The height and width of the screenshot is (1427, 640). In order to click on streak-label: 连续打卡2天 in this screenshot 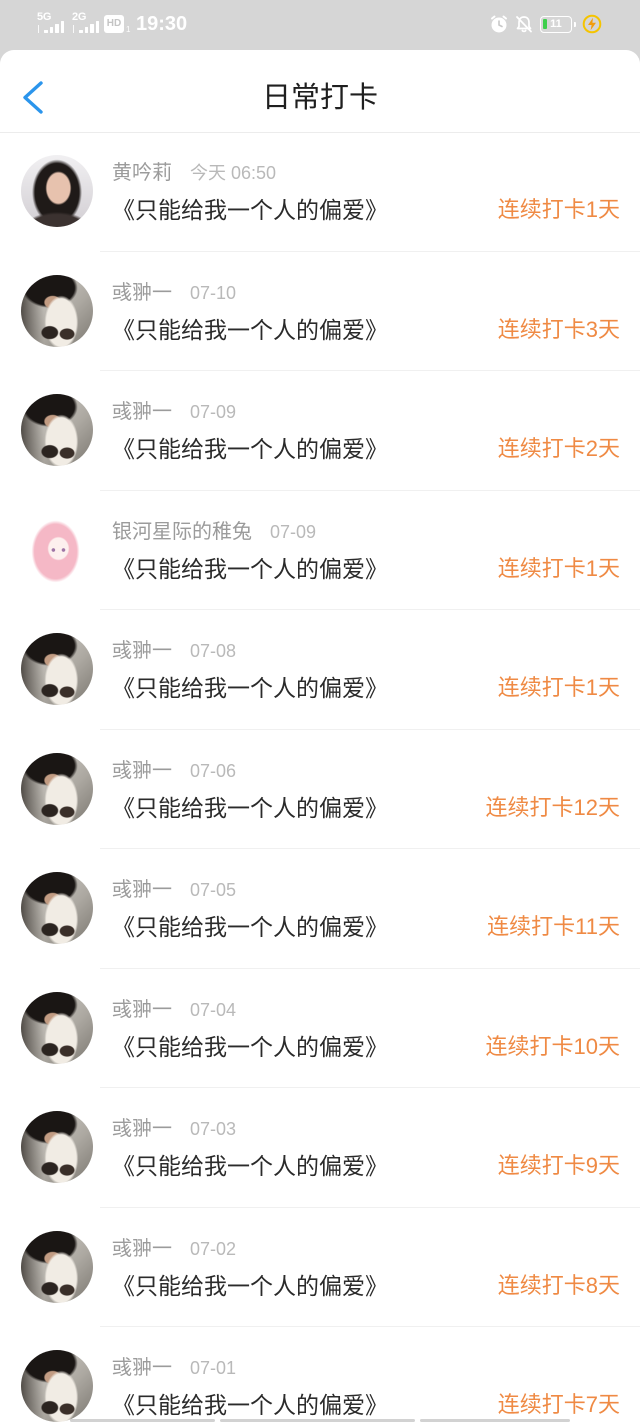, I will do `click(558, 448)`.